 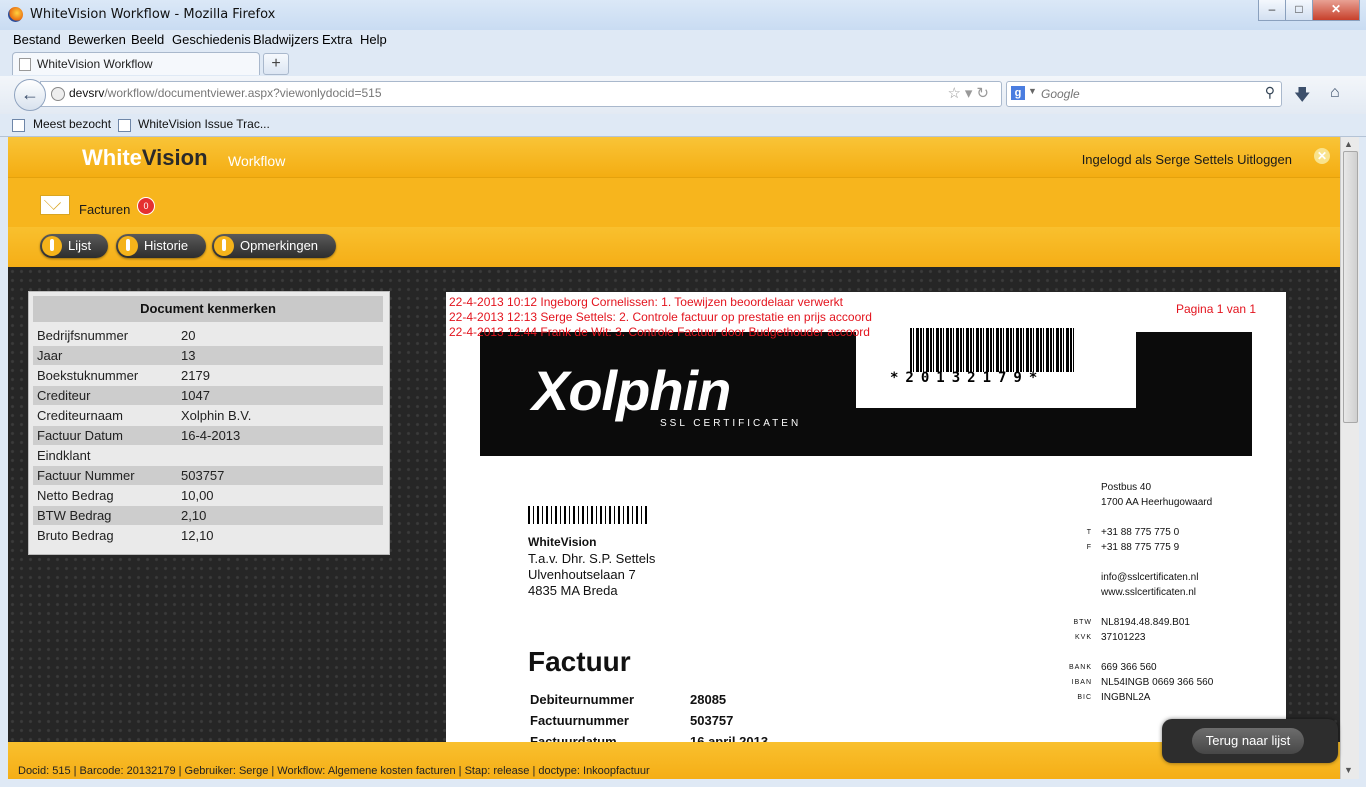 What do you see at coordinates (145, 157) in the screenshot?
I see `app-logo: WhiteVision` at bounding box center [145, 157].